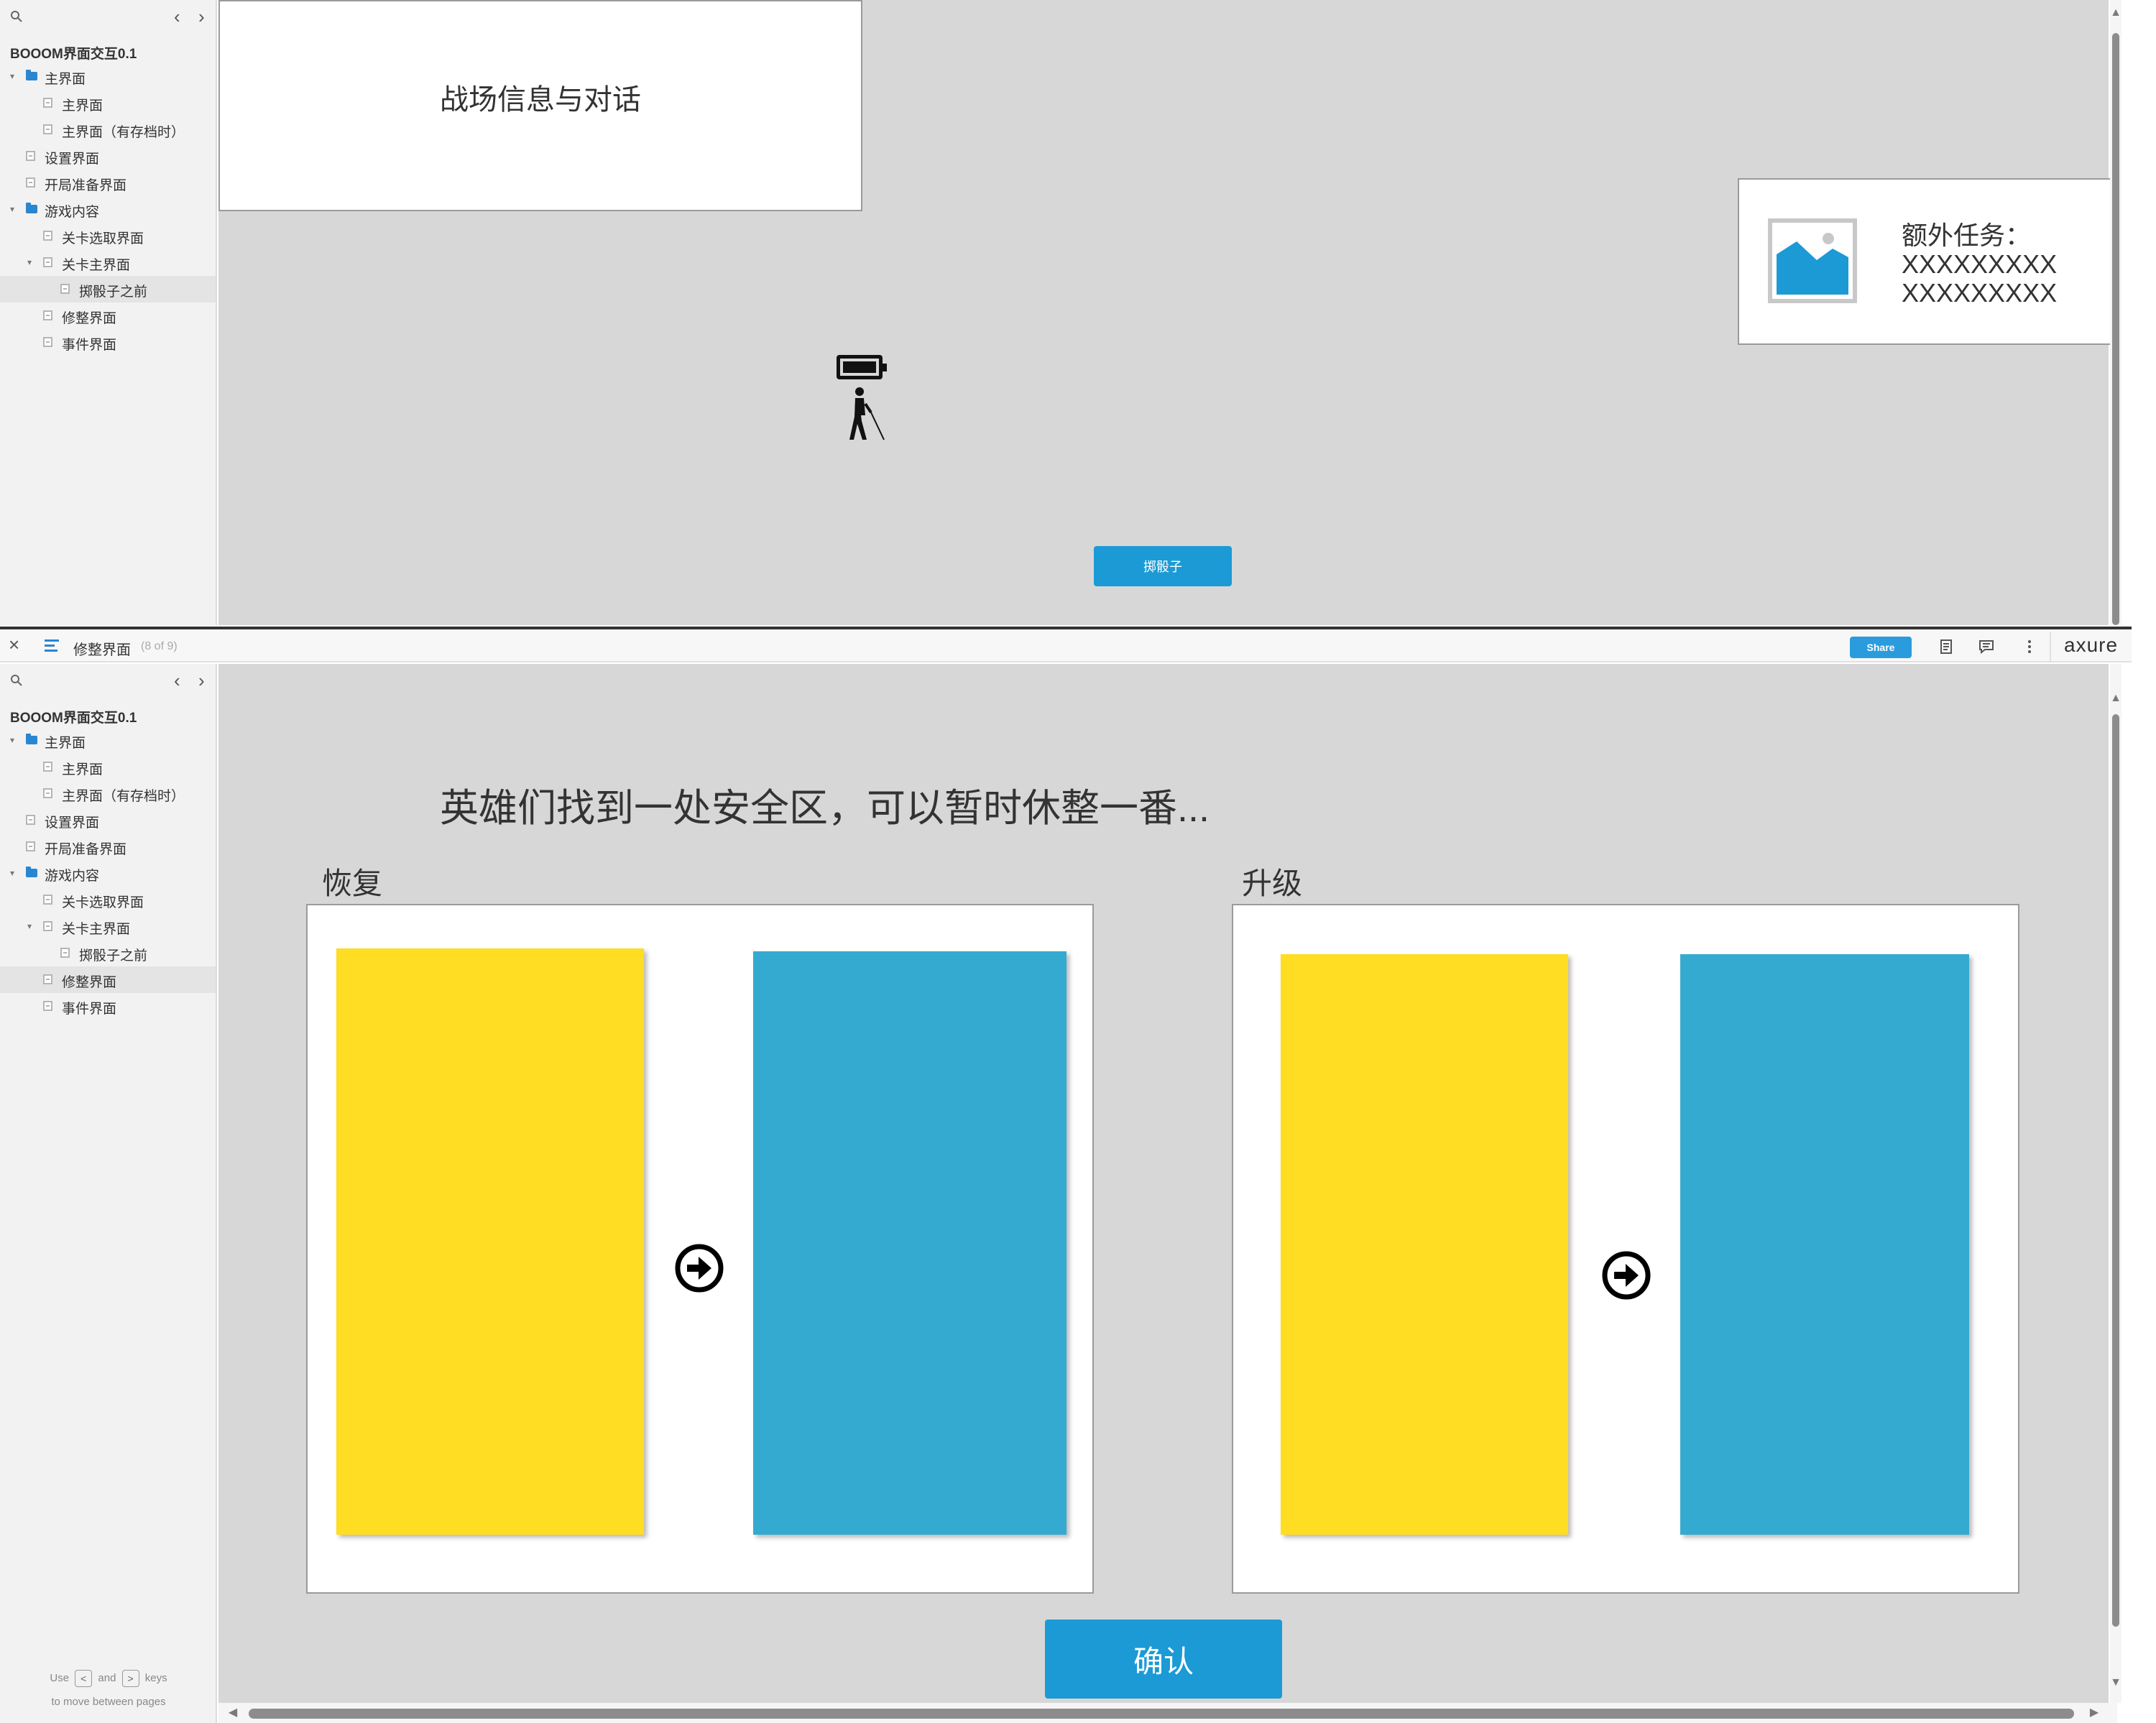  I want to click on scroll-left-icon: ◀, so click(233, 1713).